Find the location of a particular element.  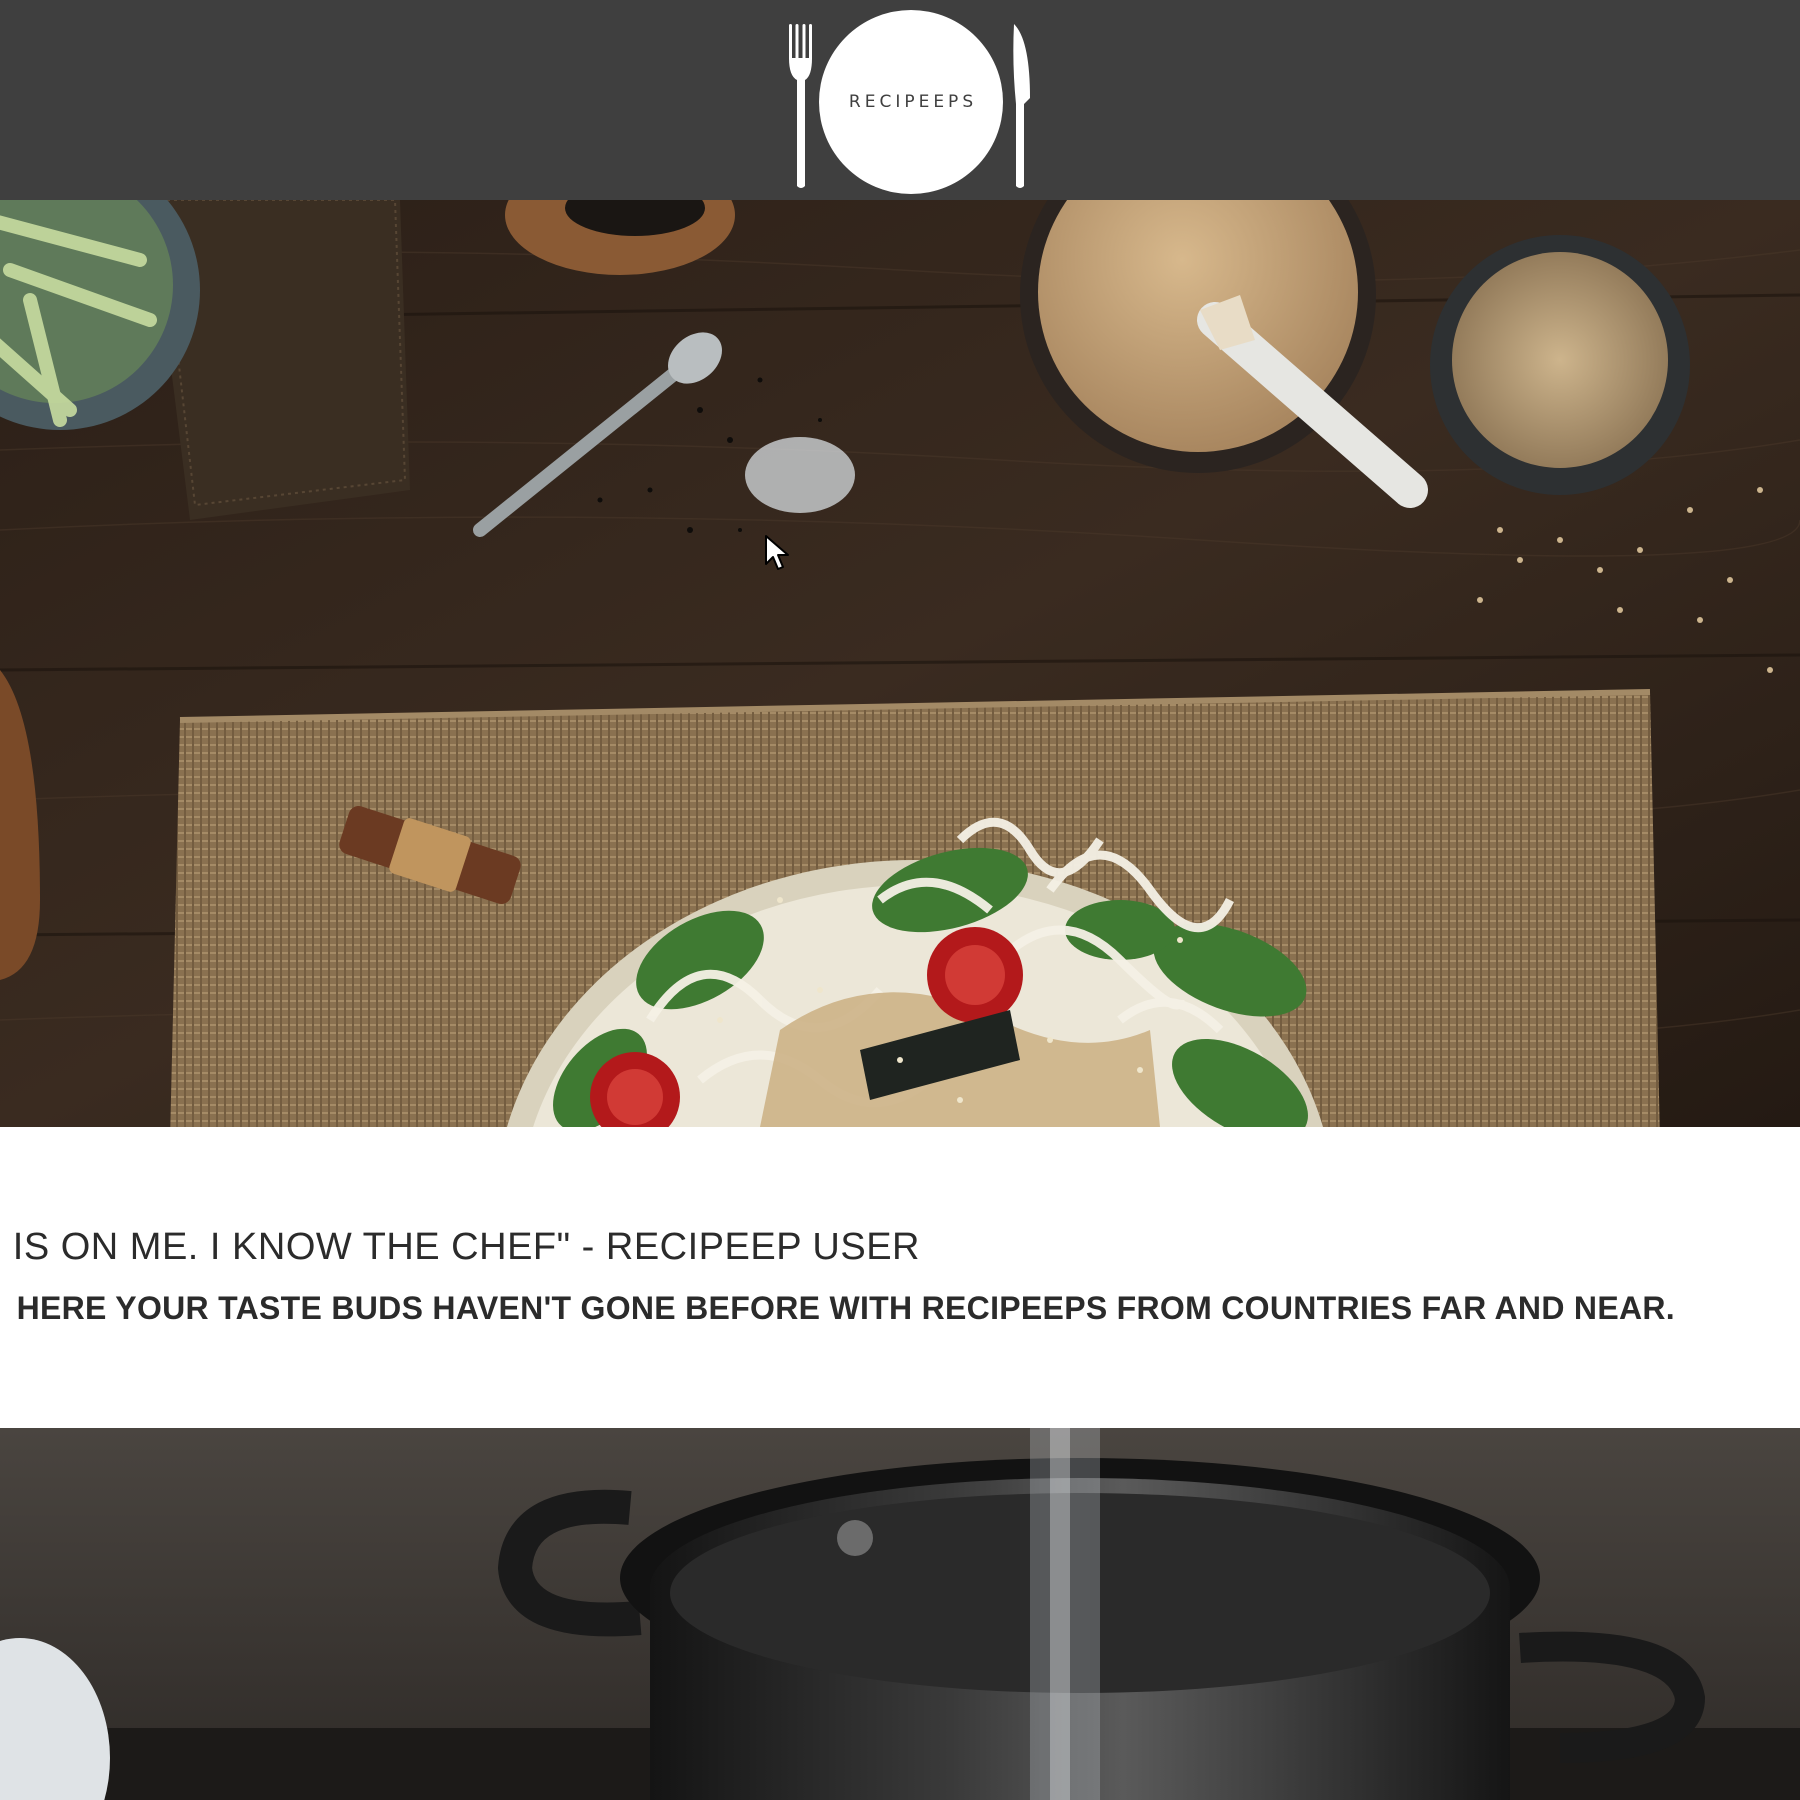

plate-icon: RECIPEEPS is located at coordinates (911, 102).